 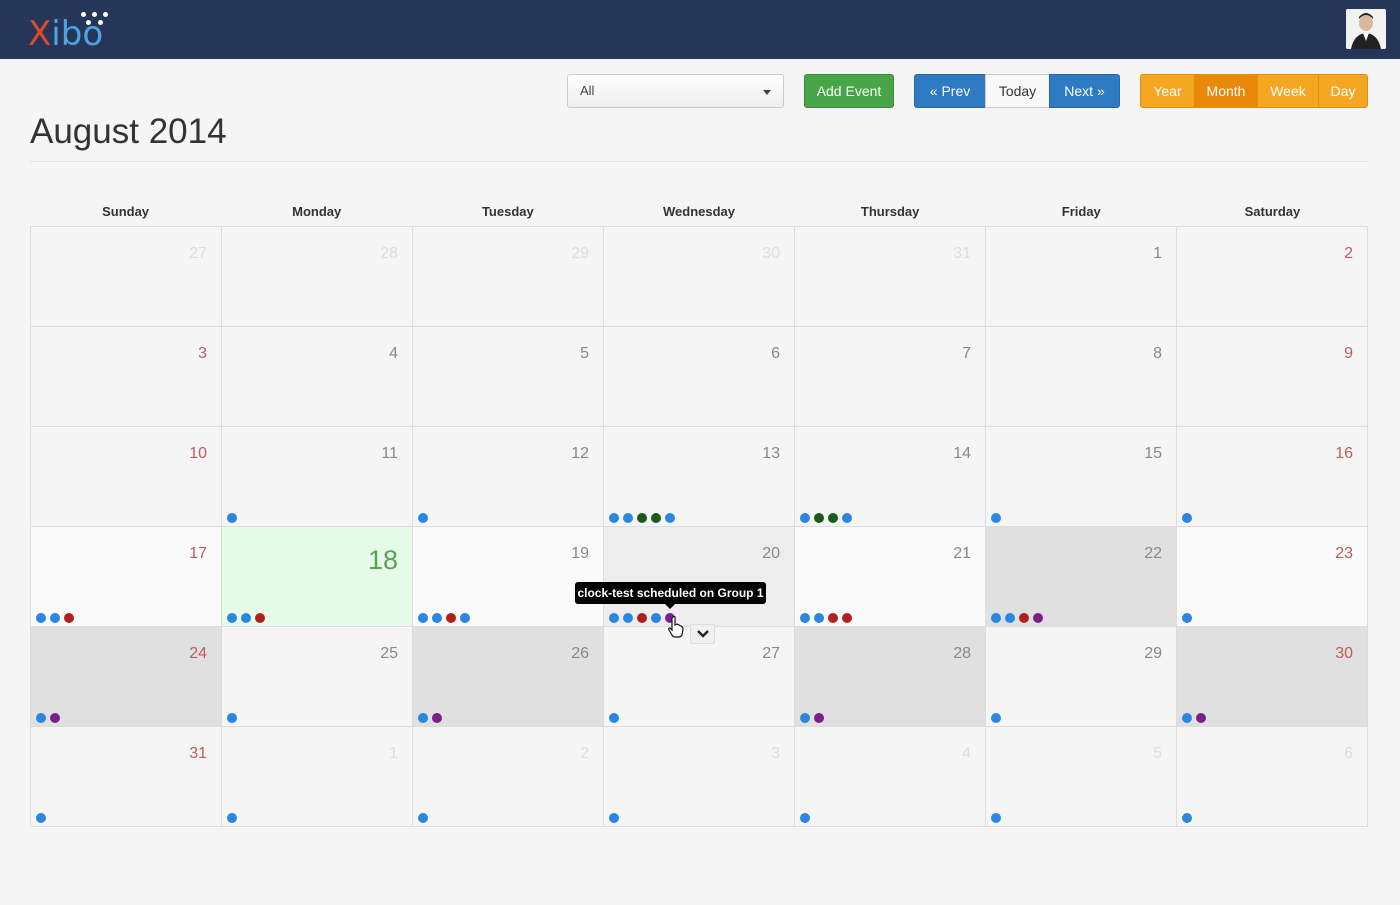 What do you see at coordinates (317, 577) in the screenshot?
I see `day-cell-today: 18` at bounding box center [317, 577].